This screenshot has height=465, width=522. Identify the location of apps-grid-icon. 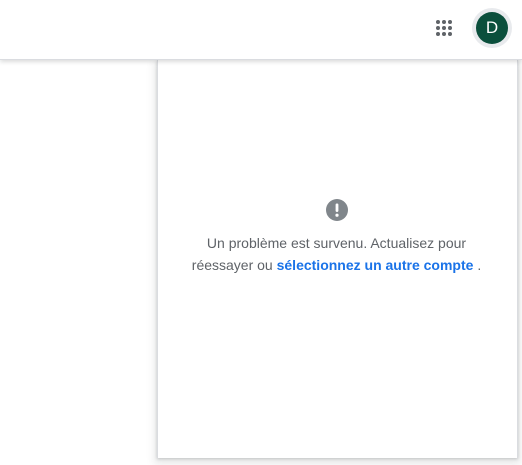
(444, 28).